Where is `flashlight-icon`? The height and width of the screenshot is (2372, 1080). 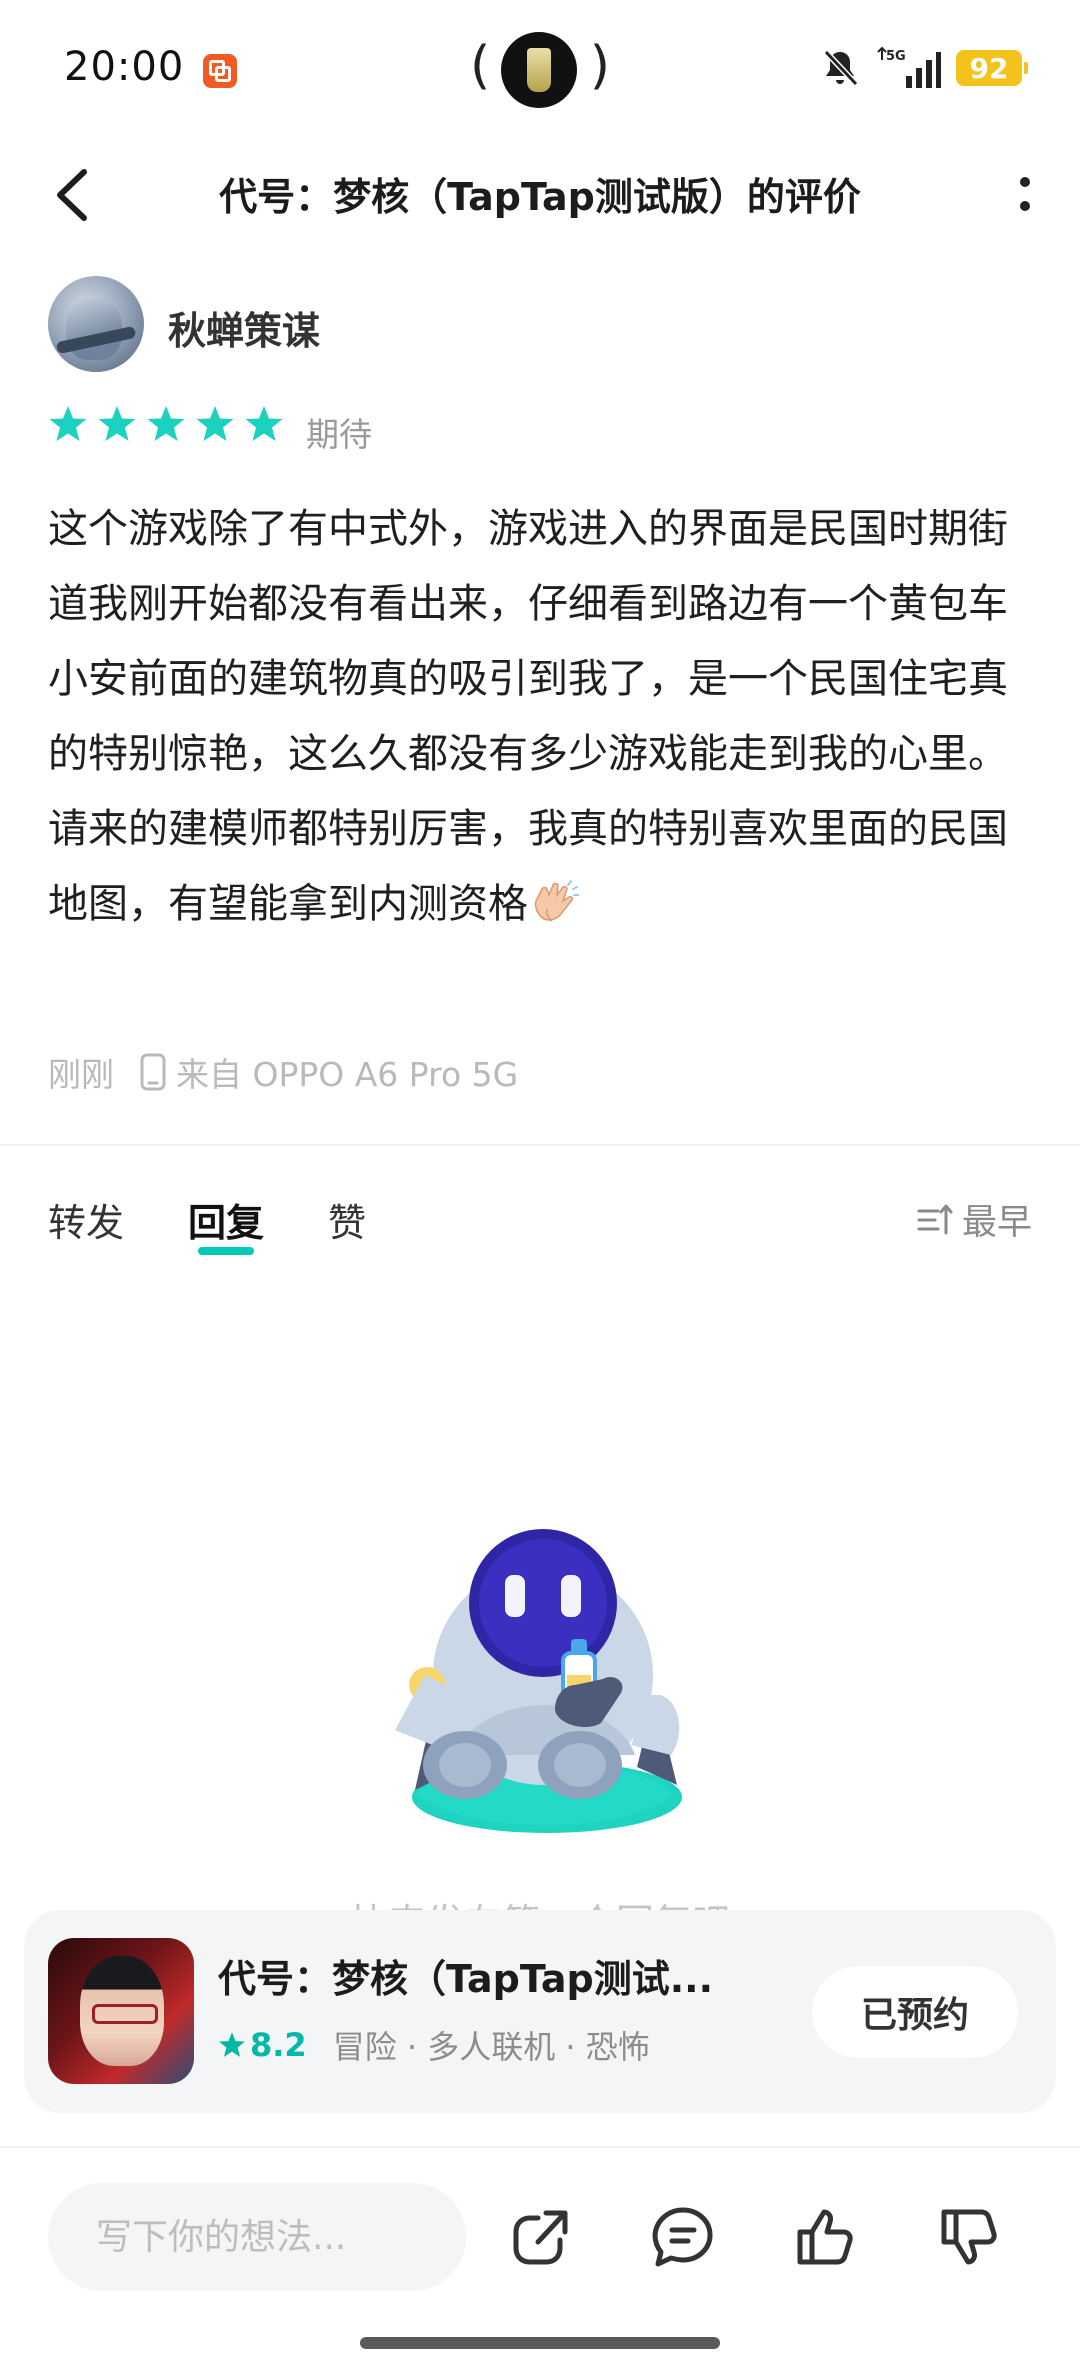 flashlight-icon is located at coordinates (539, 70).